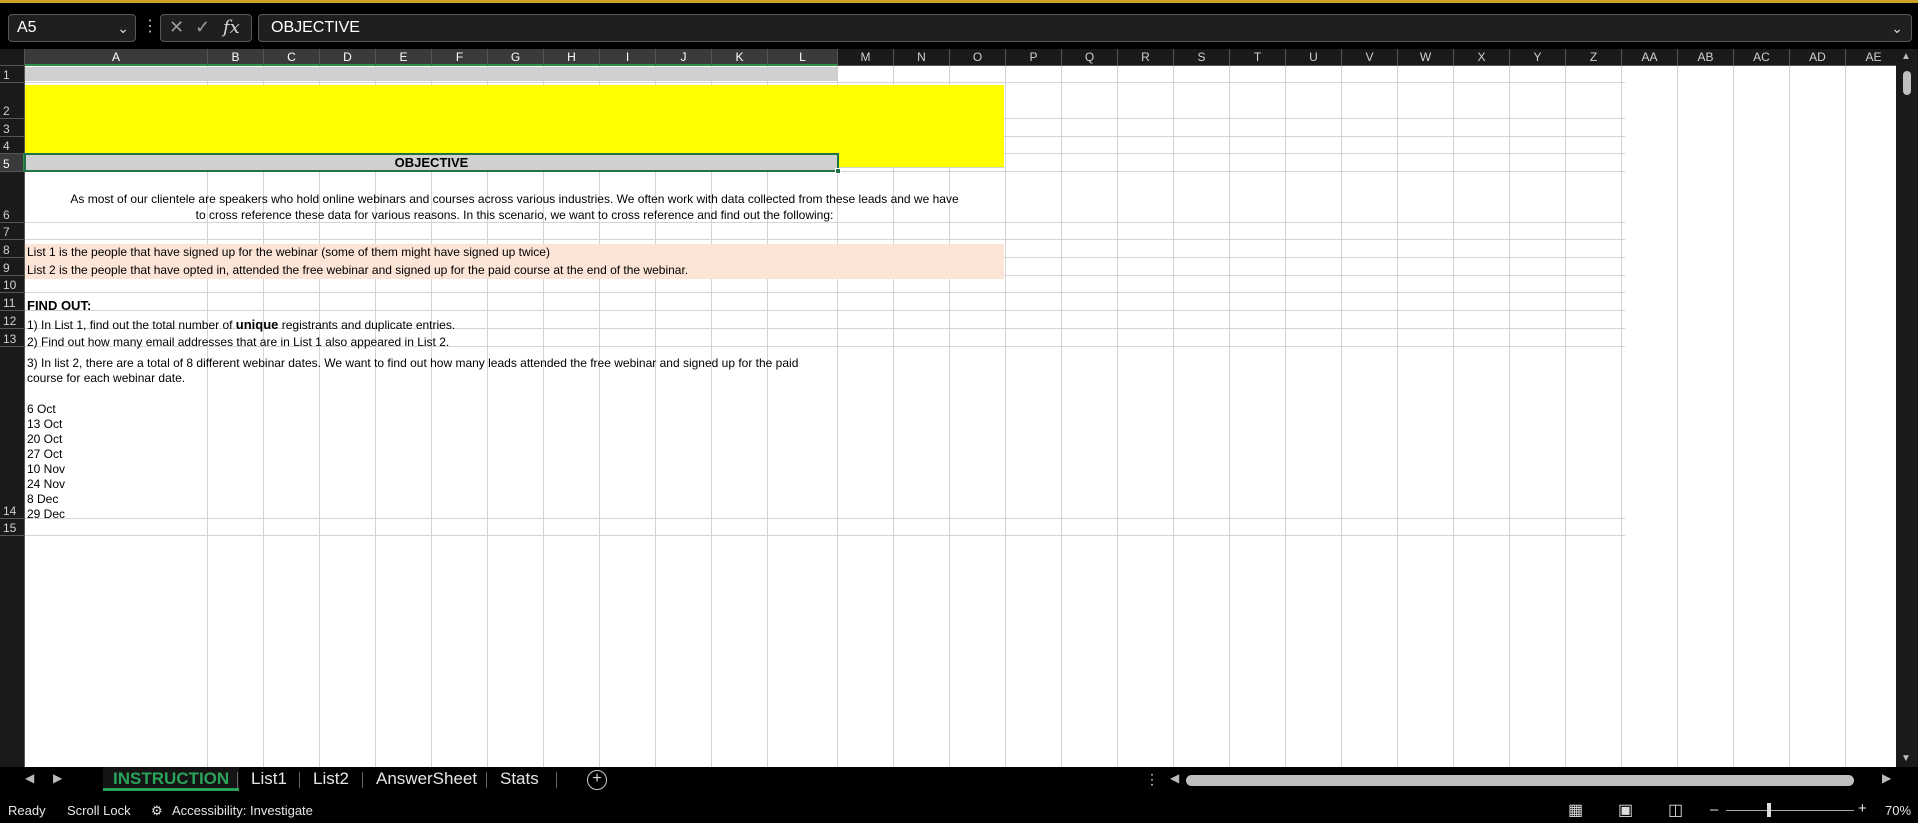 This screenshot has height=823, width=1918. What do you see at coordinates (1482, 57) in the screenshot?
I see `column-header-x: X` at bounding box center [1482, 57].